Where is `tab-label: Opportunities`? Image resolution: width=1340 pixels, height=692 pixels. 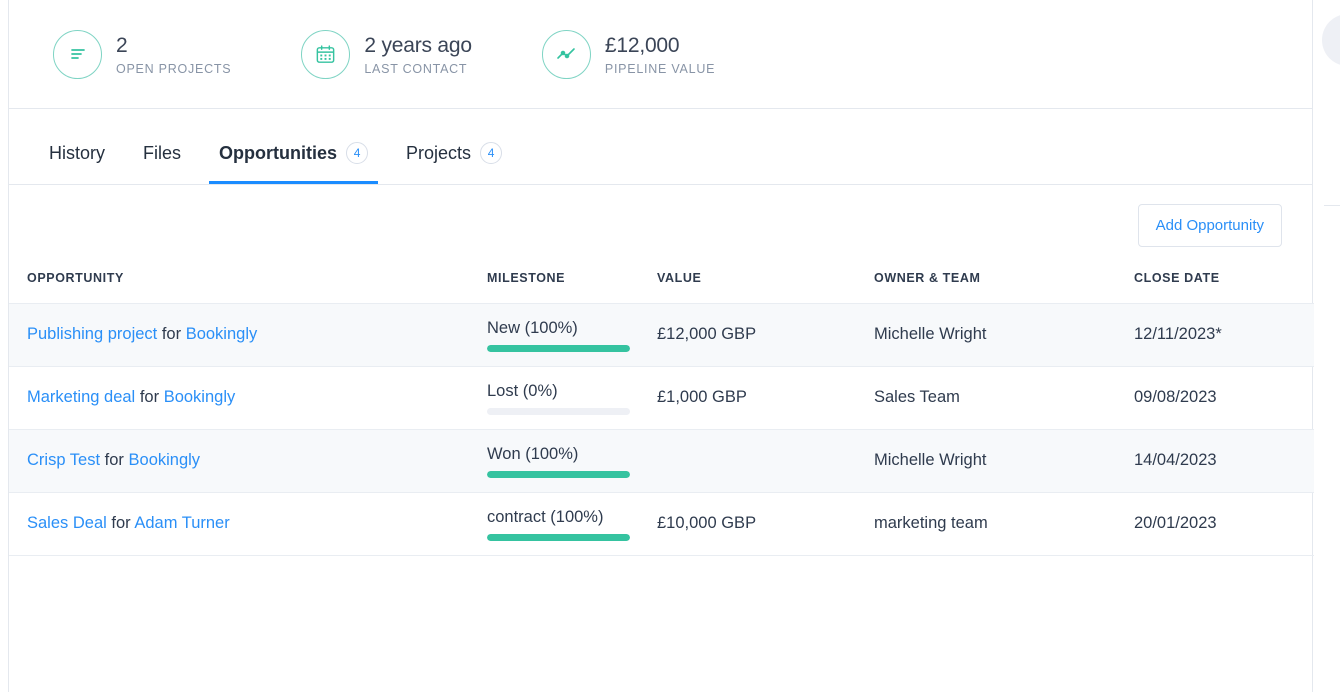 tab-label: Opportunities is located at coordinates (278, 152).